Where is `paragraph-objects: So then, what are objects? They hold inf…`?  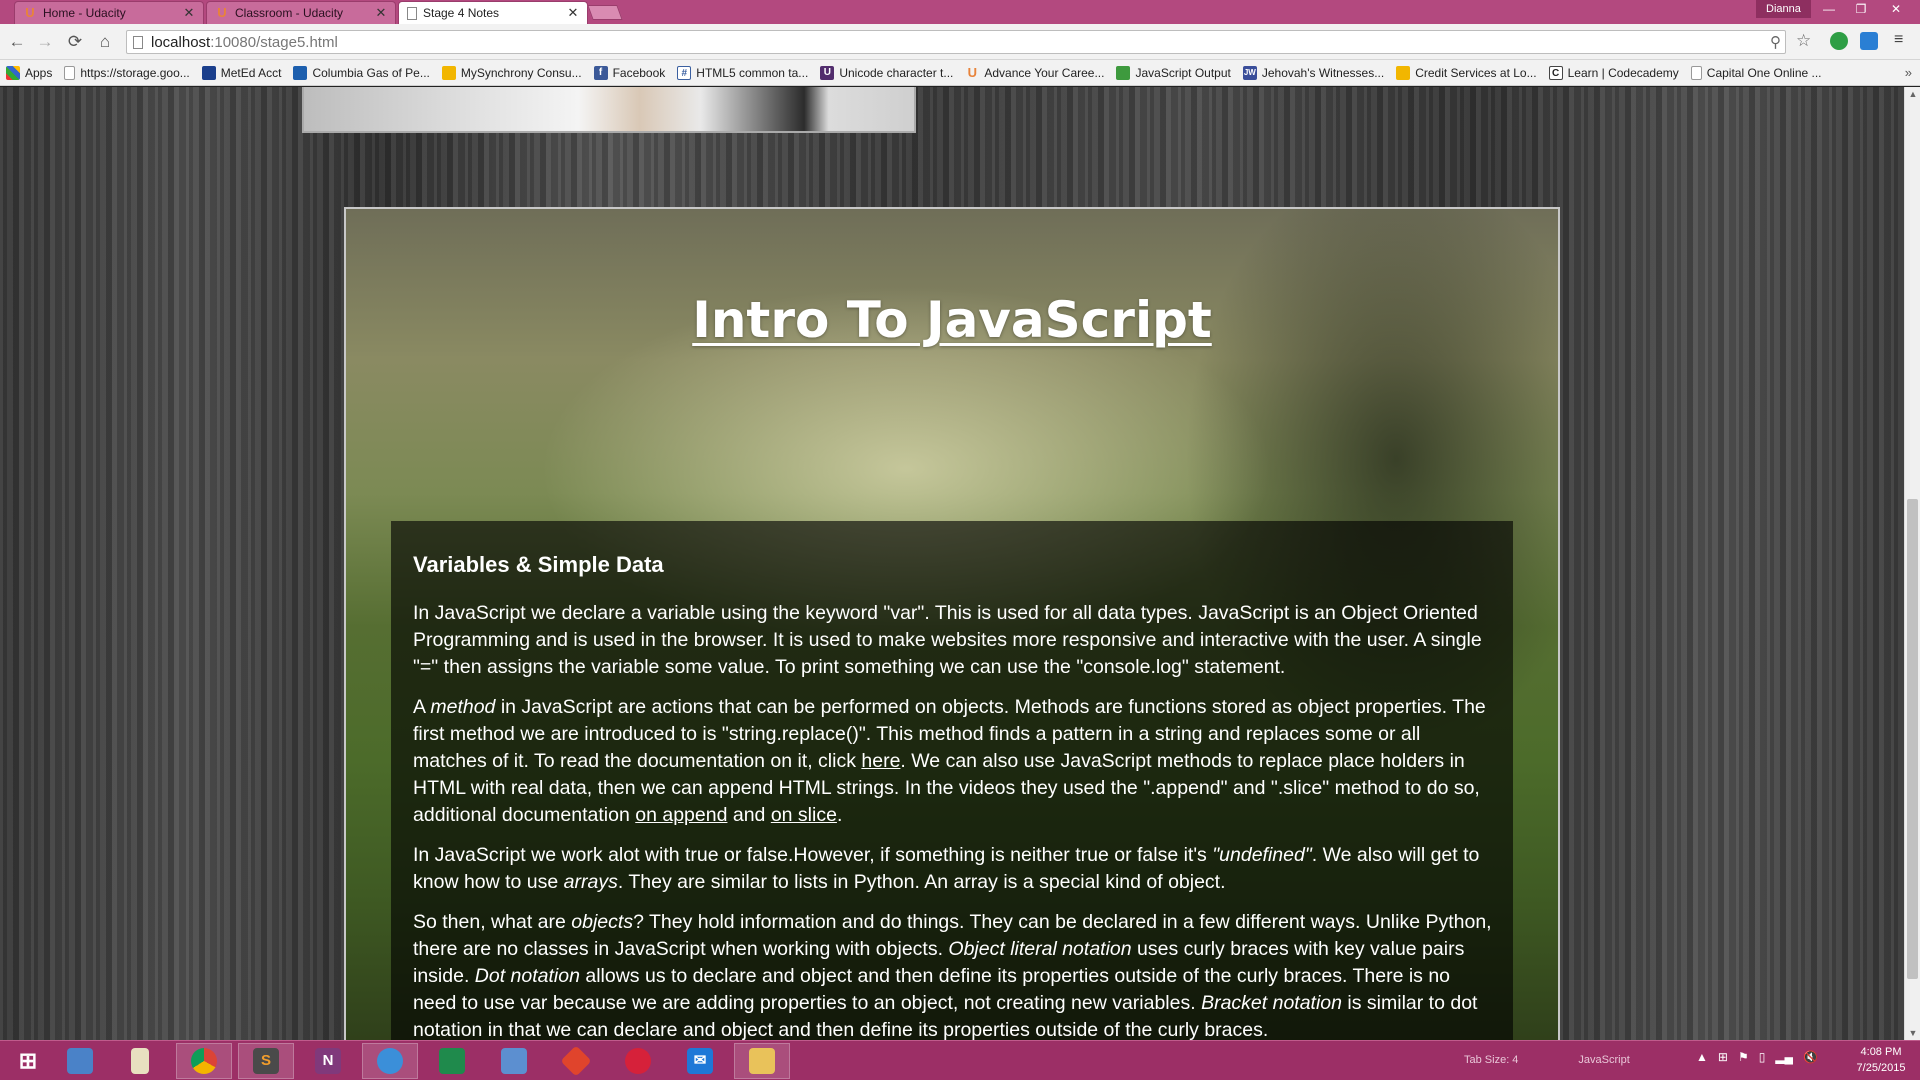 paragraph-objects: So then, what are objects? They hold inf… is located at coordinates (953, 974).